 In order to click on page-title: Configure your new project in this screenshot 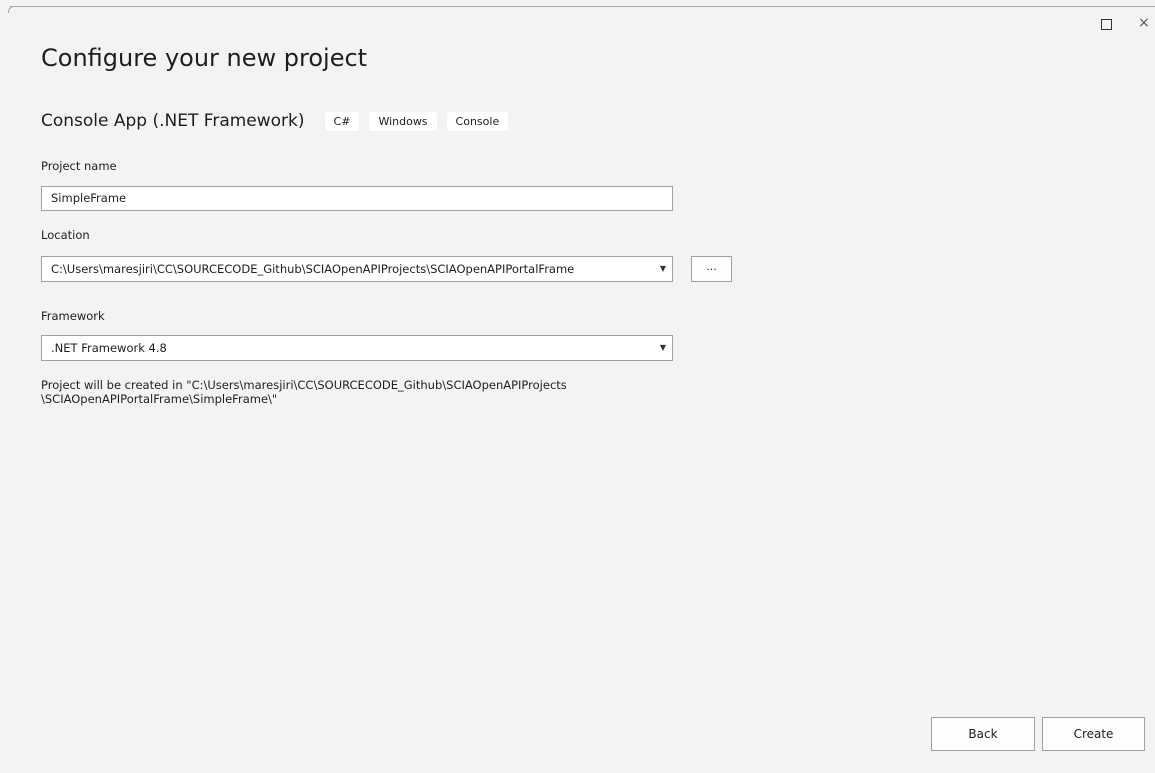, I will do `click(204, 58)`.